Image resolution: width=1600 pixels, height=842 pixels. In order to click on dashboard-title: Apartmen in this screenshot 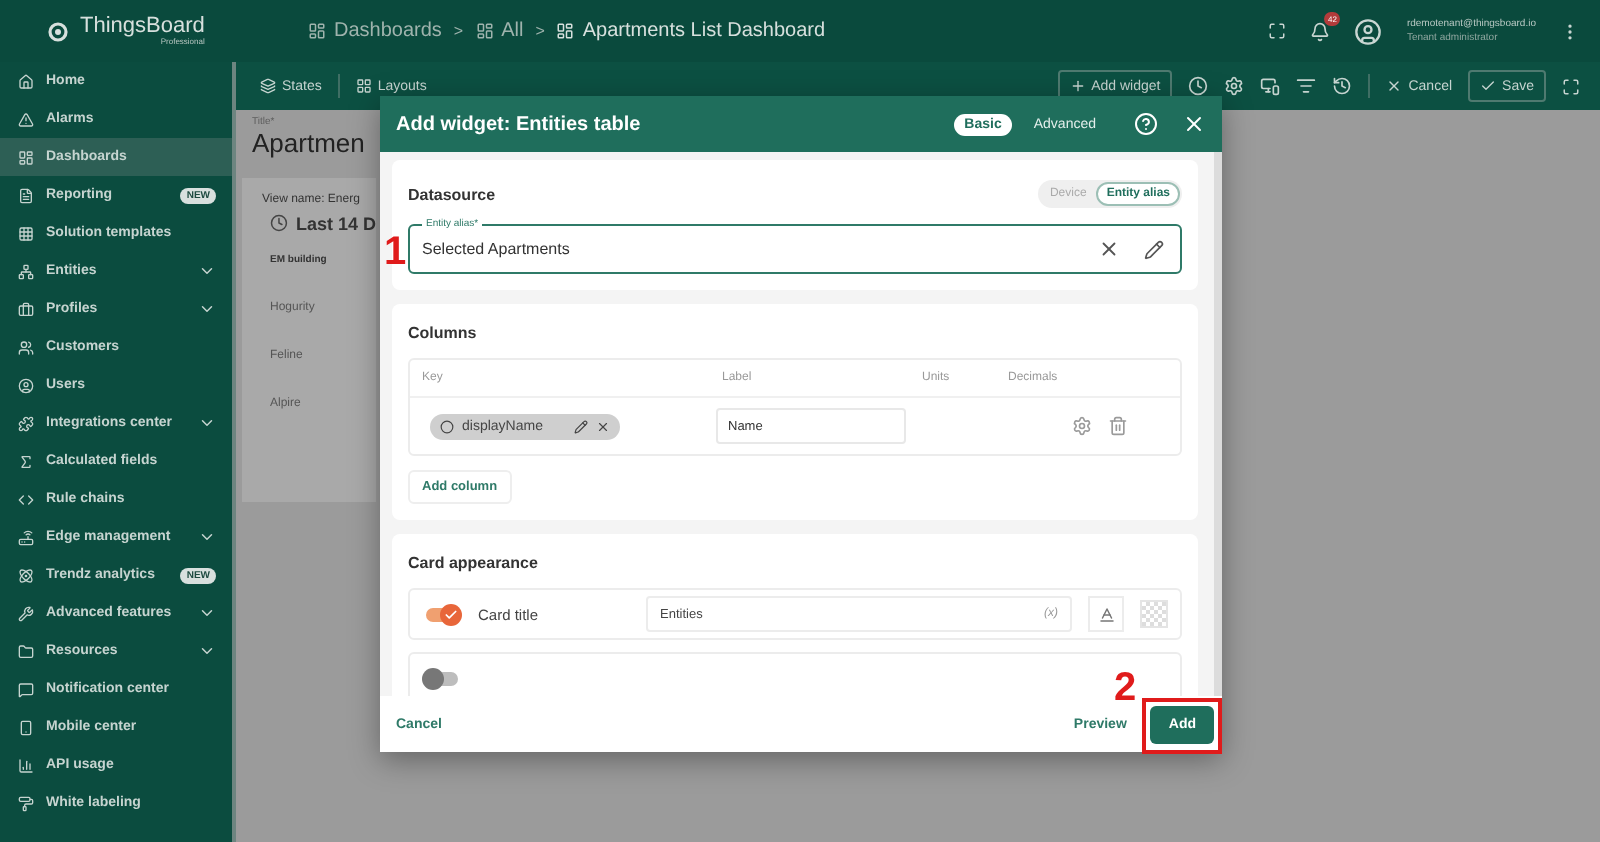, I will do `click(308, 145)`.